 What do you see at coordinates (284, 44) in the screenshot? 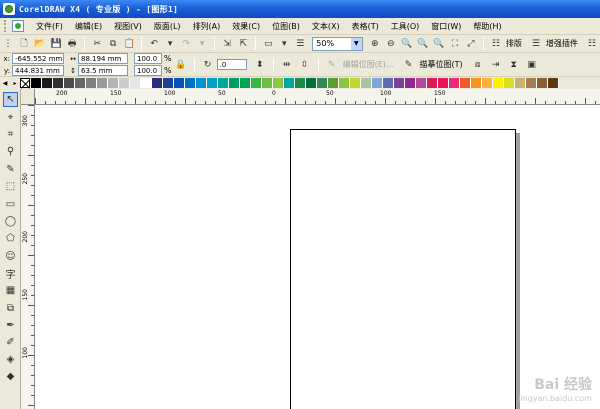
I see `launcher-dropdown-icon: ▾` at bounding box center [284, 44].